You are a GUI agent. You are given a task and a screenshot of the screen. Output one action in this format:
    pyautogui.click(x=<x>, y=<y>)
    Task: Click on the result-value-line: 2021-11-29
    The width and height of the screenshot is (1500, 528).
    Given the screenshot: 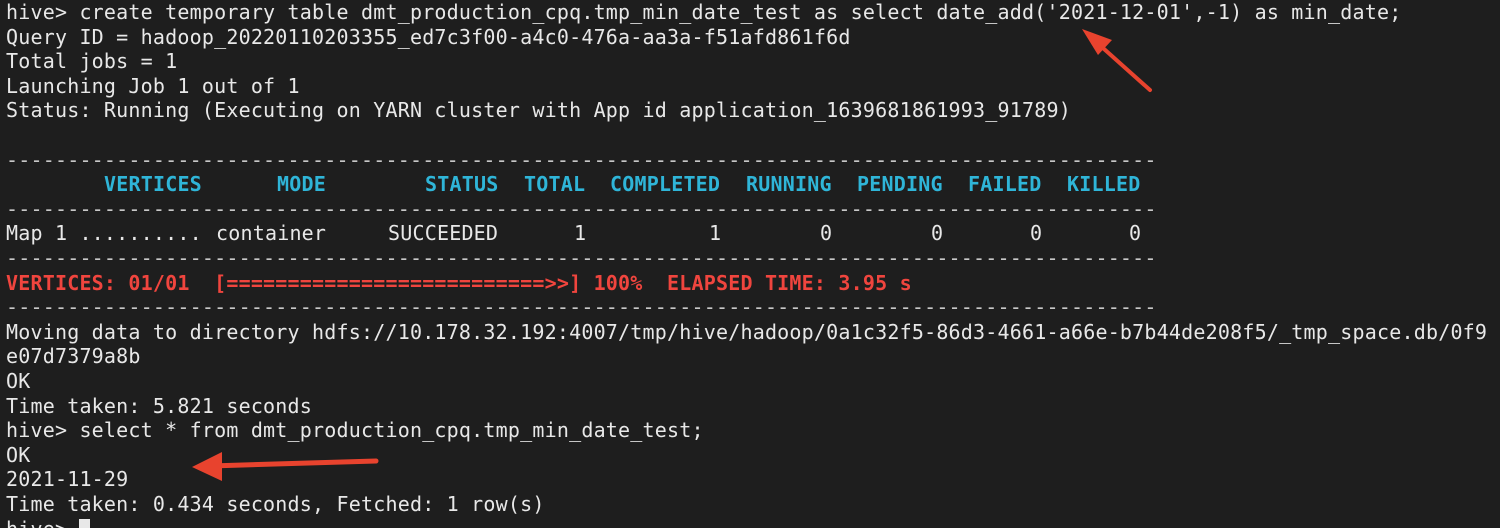 What is the action you would take?
    pyautogui.click(x=67, y=479)
    